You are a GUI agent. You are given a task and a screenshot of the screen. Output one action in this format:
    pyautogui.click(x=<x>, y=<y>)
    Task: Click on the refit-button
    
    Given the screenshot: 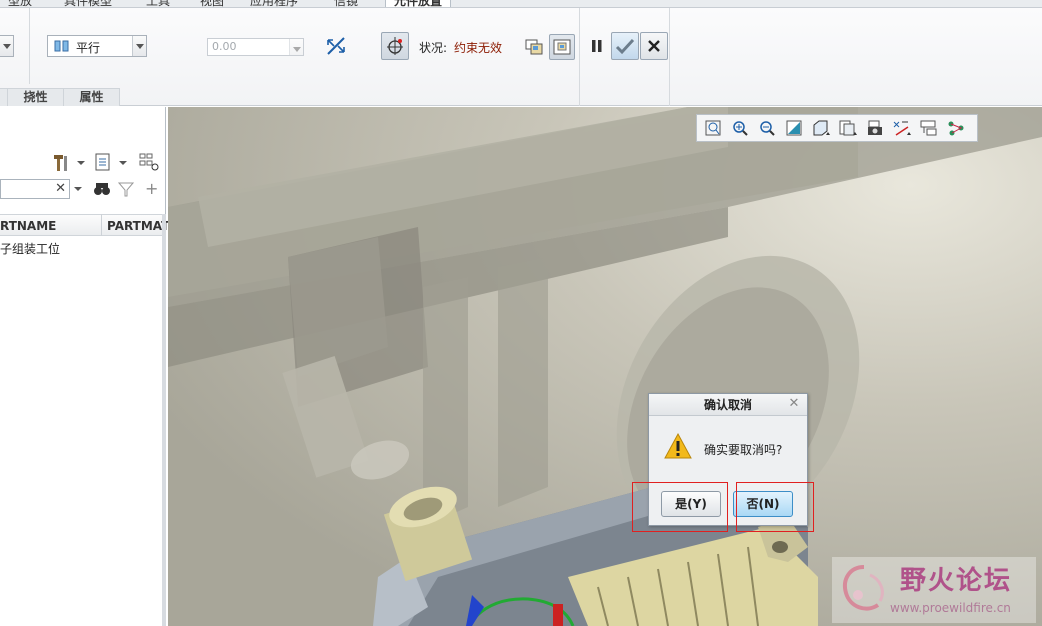 What is the action you would take?
    pyautogui.click(x=713, y=128)
    